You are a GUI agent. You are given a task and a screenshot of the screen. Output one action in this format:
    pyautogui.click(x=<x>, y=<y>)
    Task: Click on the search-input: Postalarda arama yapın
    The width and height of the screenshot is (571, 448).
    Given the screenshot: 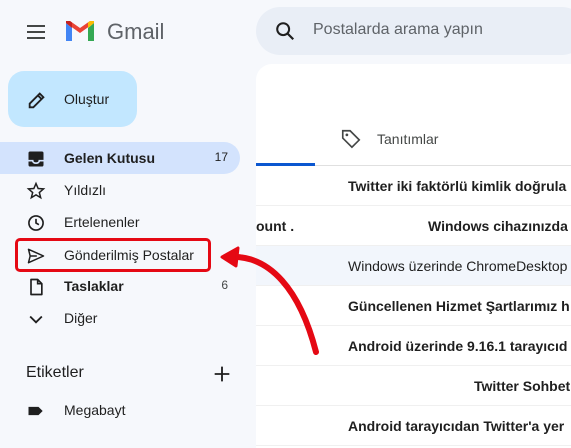 What is the action you would take?
    pyautogui.click(x=398, y=30)
    